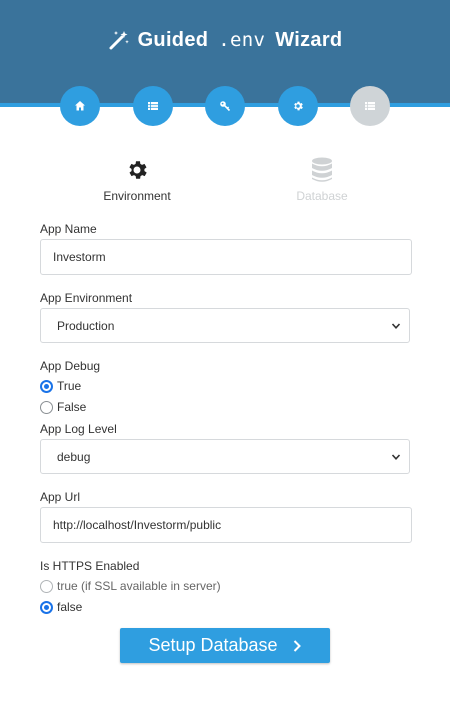 Image resolution: width=450 pixels, height=702 pixels. I want to click on app-log-level-value: debug, so click(74, 456).